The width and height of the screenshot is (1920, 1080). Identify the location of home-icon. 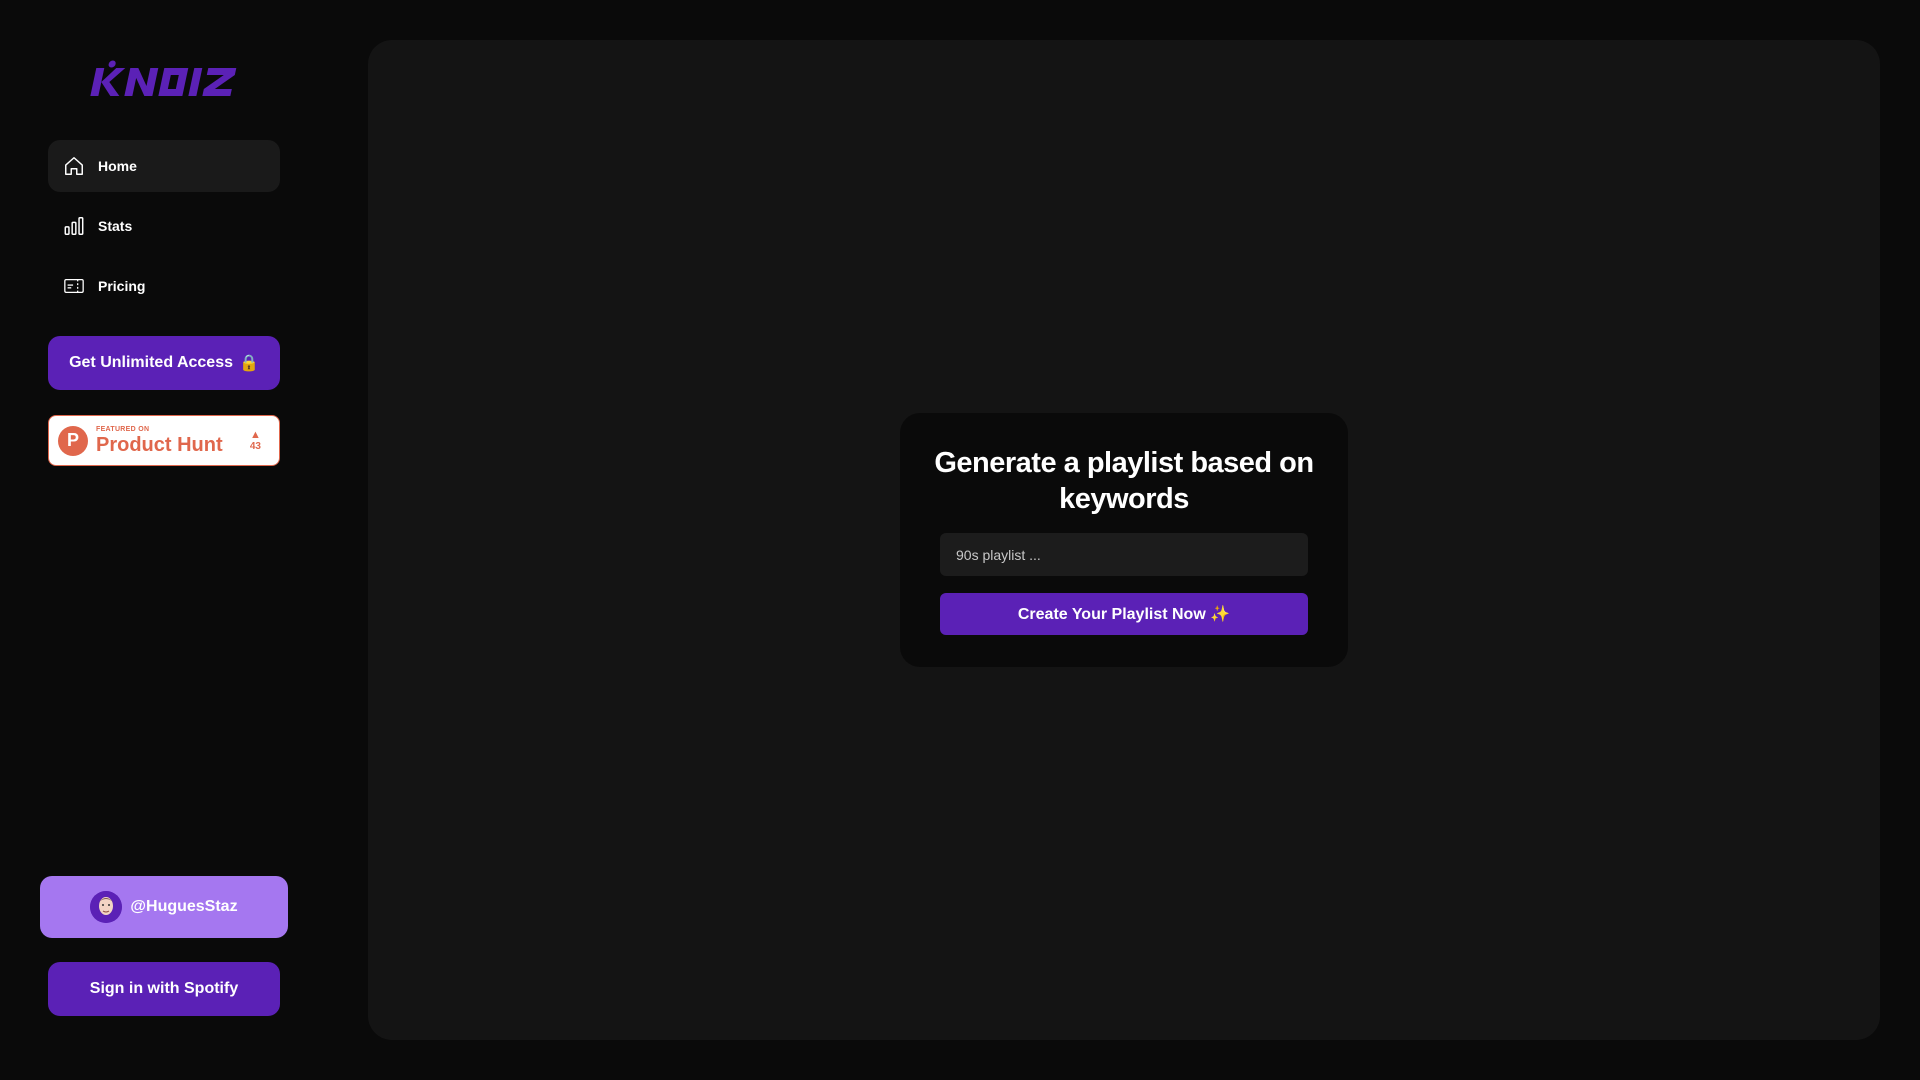
(74, 166).